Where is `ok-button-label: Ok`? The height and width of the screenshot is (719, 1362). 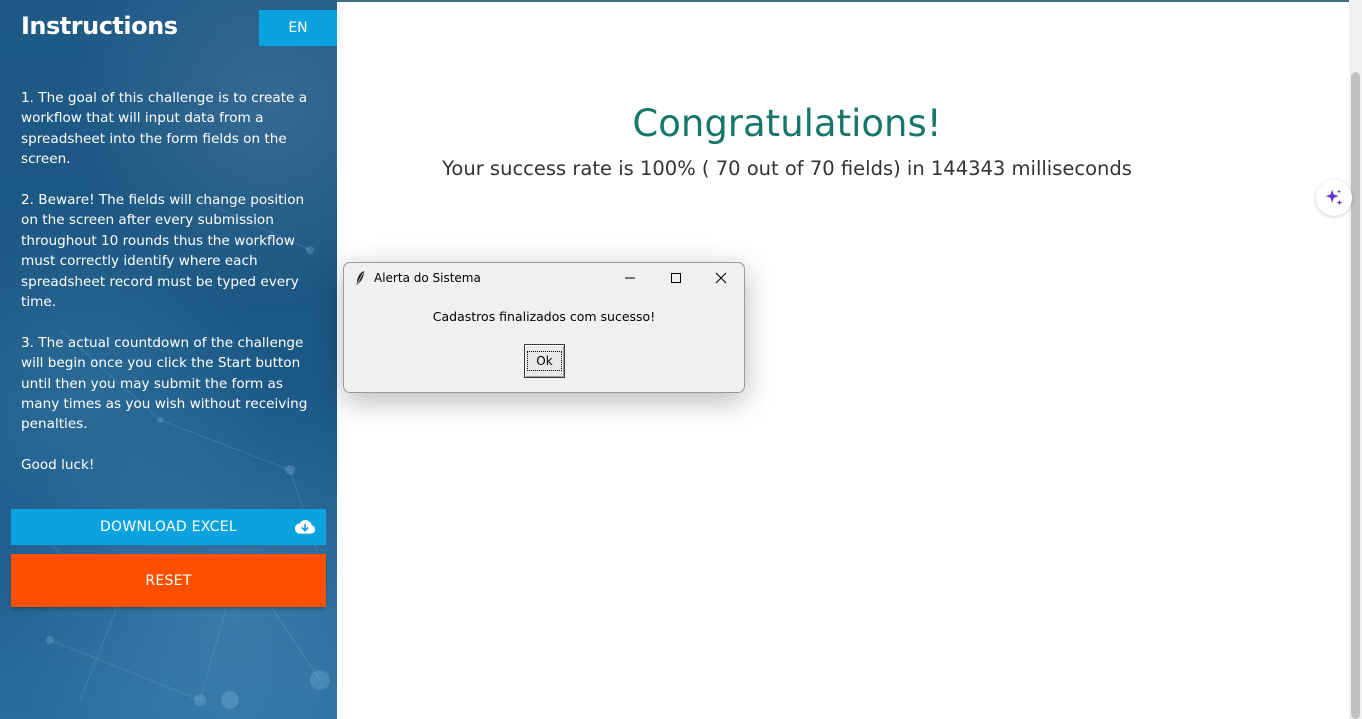 ok-button-label: Ok is located at coordinates (544, 361).